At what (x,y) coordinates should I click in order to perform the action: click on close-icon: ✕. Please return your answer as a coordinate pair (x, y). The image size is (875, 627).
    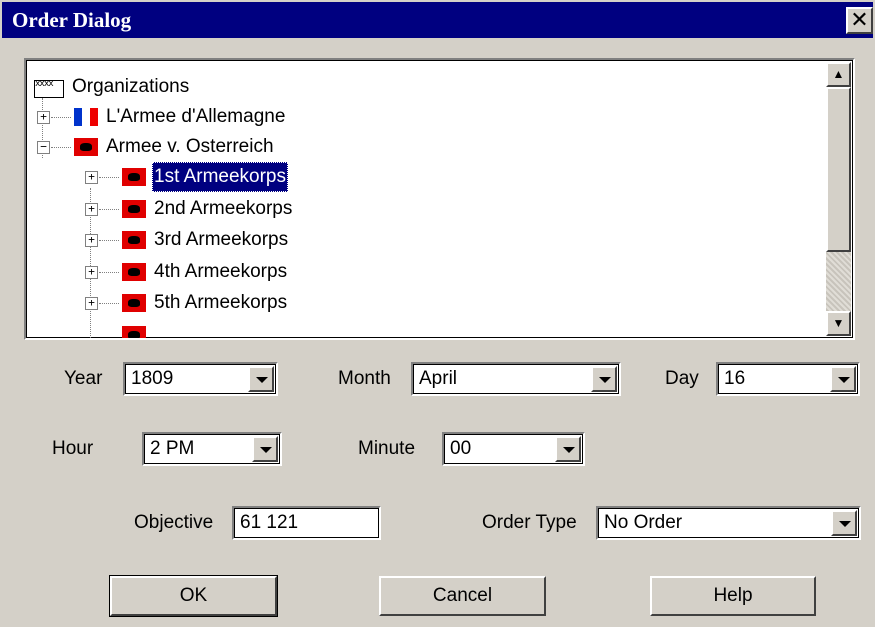
    Looking at the image, I should click on (859, 19).